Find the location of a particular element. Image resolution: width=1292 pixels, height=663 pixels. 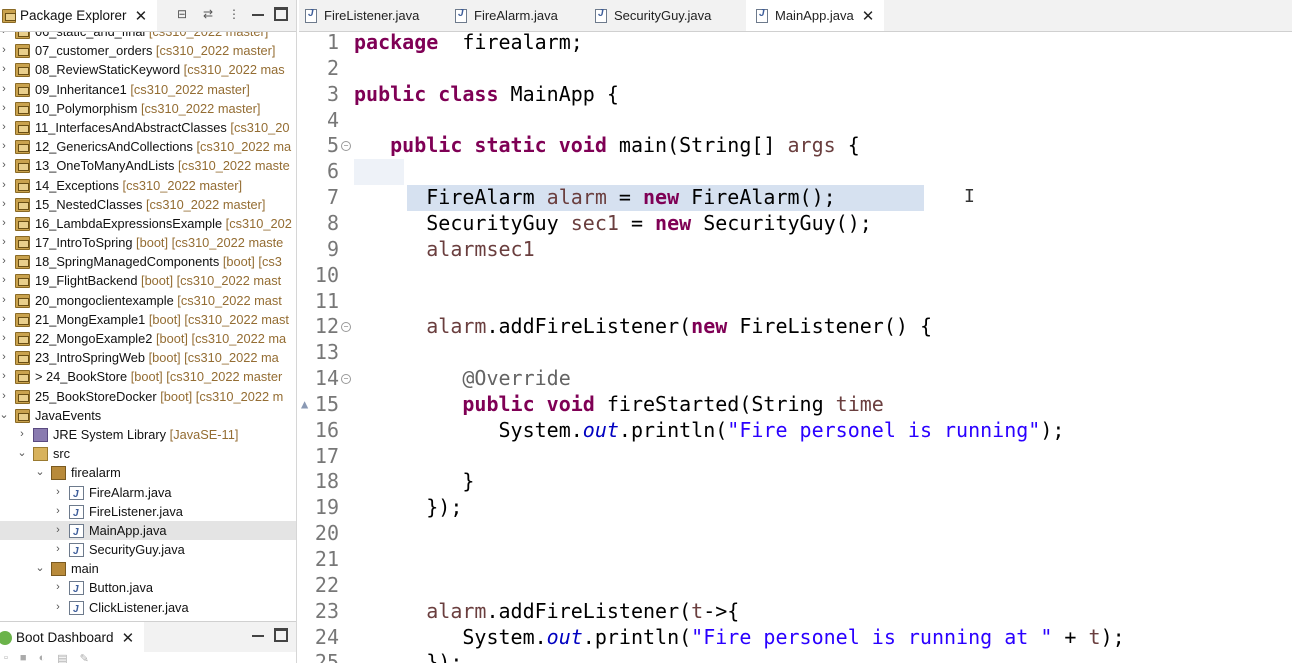

tree-item: ⌄ firealarm is located at coordinates (148, 472).